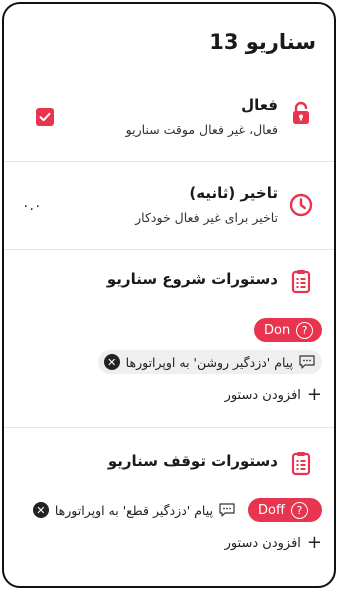  Describe the element at coordinates (262, 395) in the screenshot. I see `start-add-command-label: افزودن دستور` at that location.